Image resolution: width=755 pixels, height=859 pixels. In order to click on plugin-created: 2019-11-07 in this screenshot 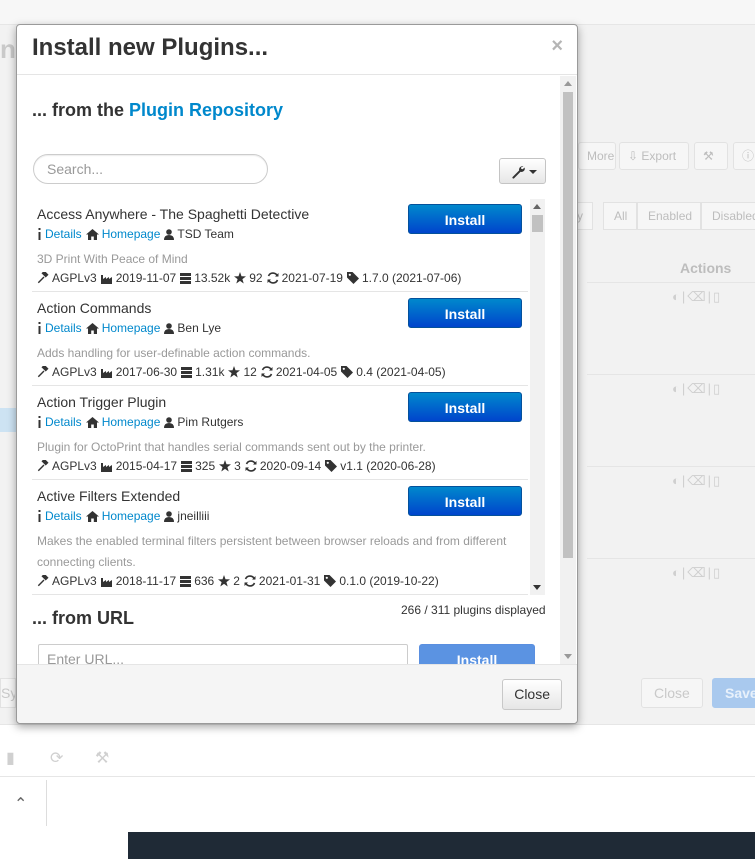, I will do `click(146, 278)`.